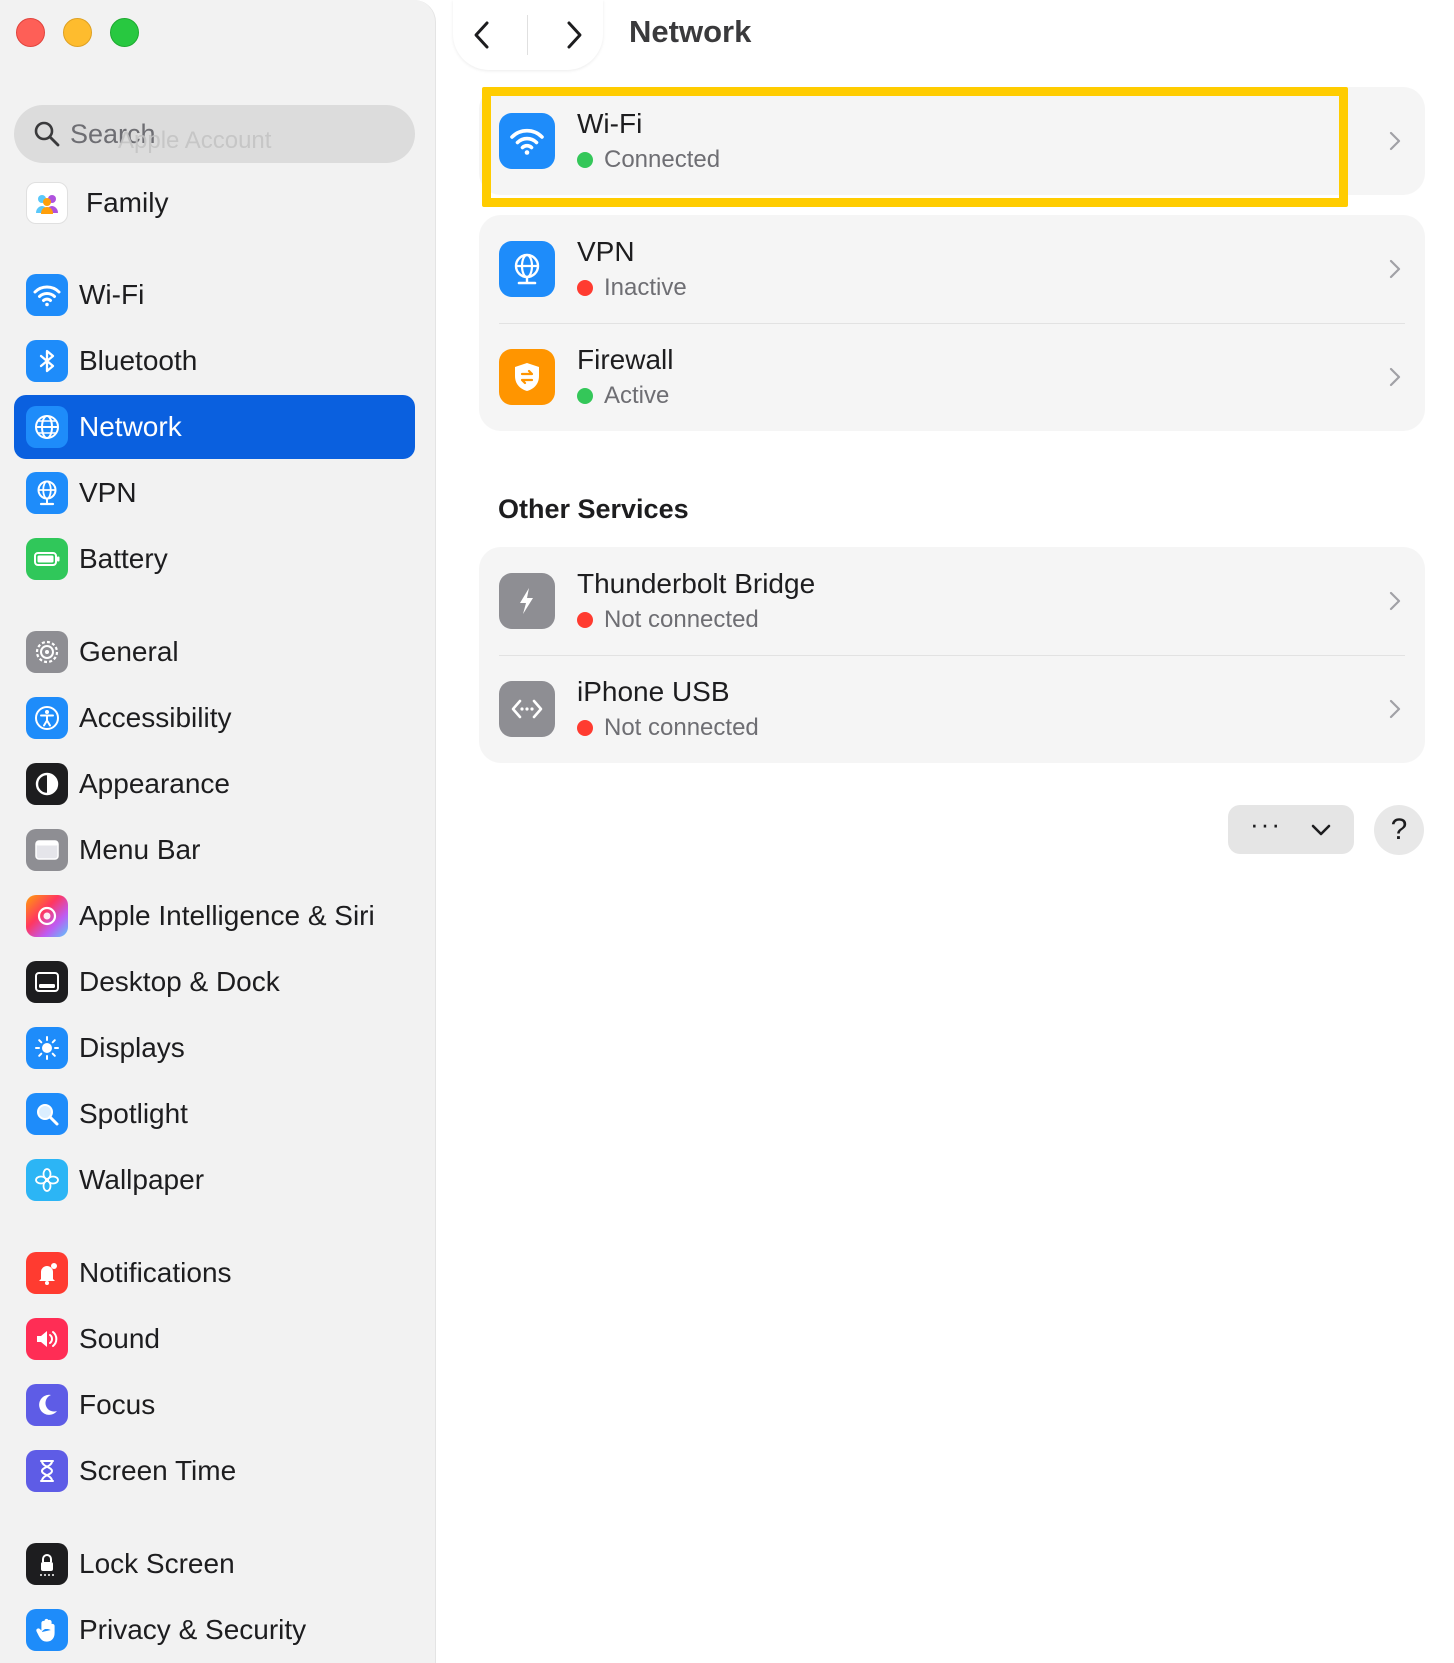 The height and width of the screenshot is (1663, 1454). Describe the element at coordinates (155, 783) in the screenshot. I see `sidebar-item-label: Appearance` at that location.